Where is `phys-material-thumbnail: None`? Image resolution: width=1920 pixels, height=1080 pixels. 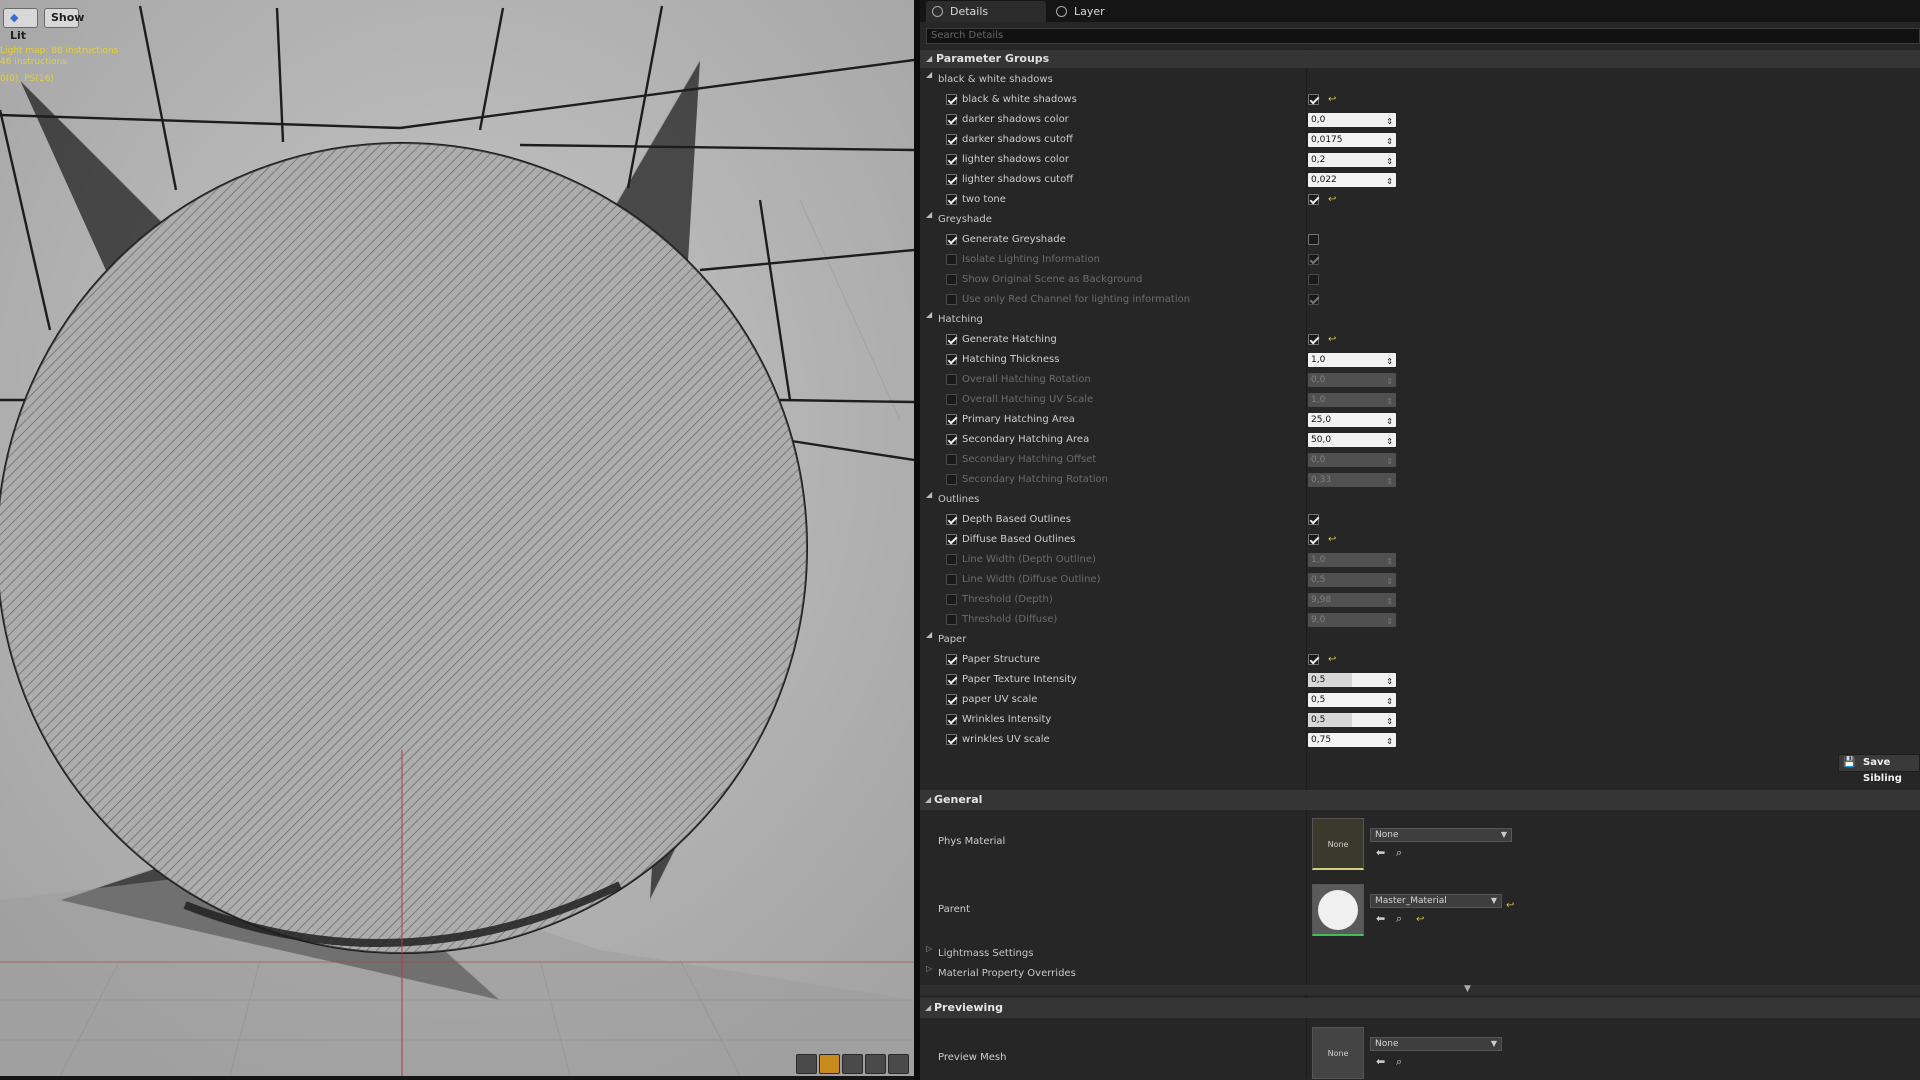 phys-material-thumbnail: None is located at coordinates (1338, 844).